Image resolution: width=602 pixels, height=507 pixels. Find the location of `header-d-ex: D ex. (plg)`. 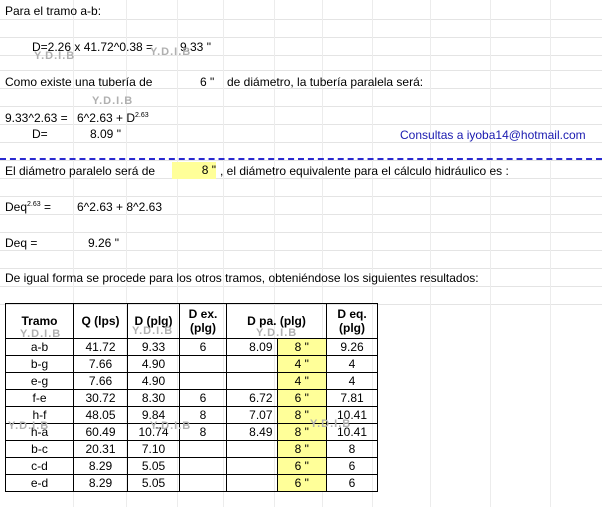

header-d-ex: D ex. (plg) is located at coordinates (203, 321).